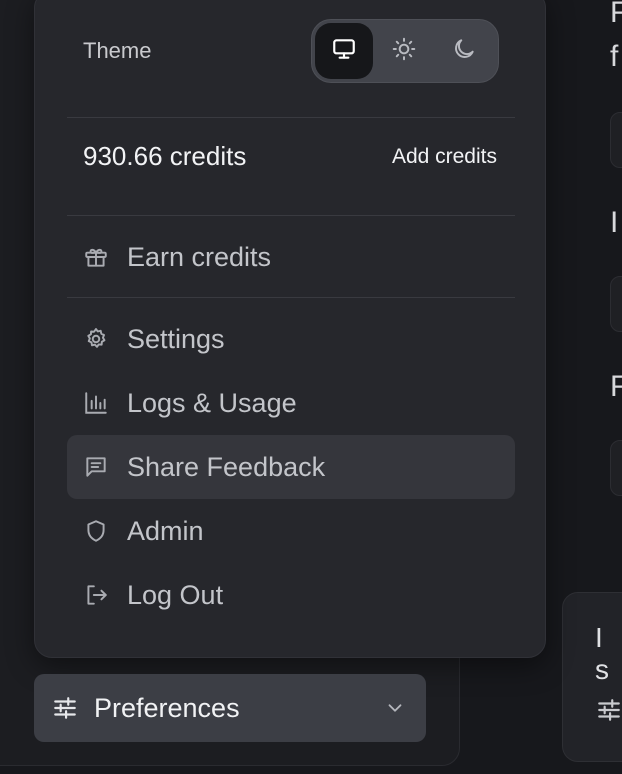 This screenshot has height=774, width=622. What do you see at coordinates (199, 256) in the screenshot?
I see `menu-item-label: Earn credits` at bounding box center [199, 256].